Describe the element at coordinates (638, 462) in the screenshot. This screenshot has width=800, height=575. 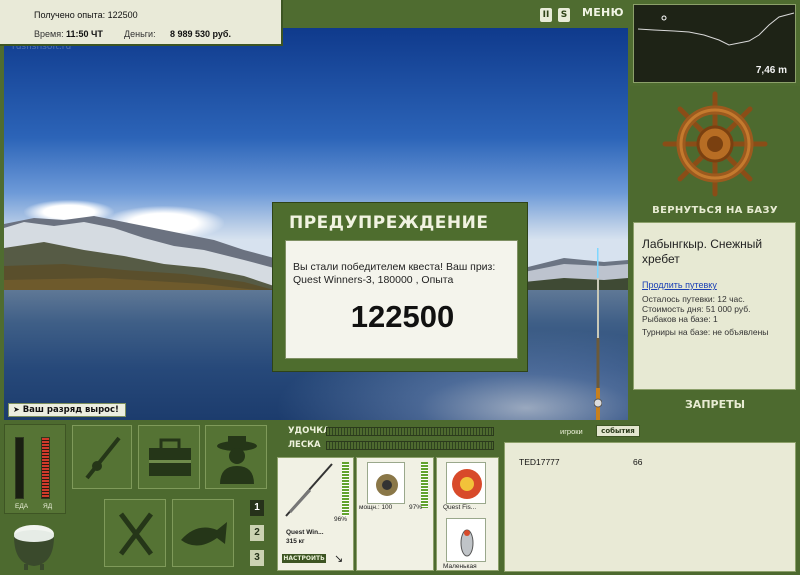
I see `player-value: 66` at that location.